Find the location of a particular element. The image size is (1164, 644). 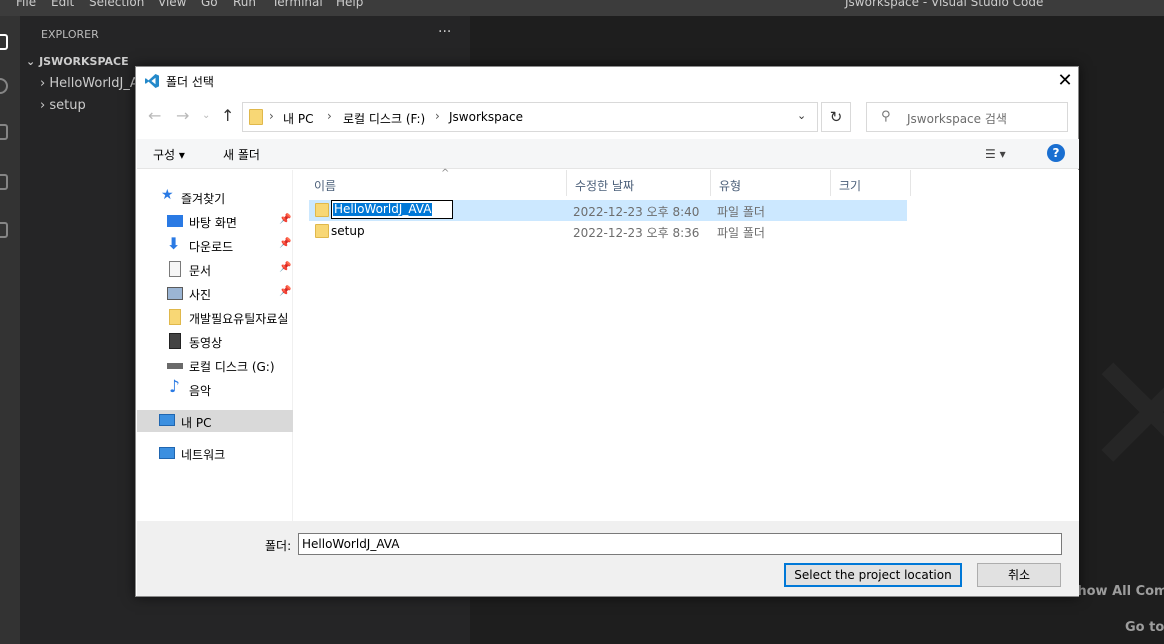

nav-network: 네트워크 is located at coordinates (215, 453).